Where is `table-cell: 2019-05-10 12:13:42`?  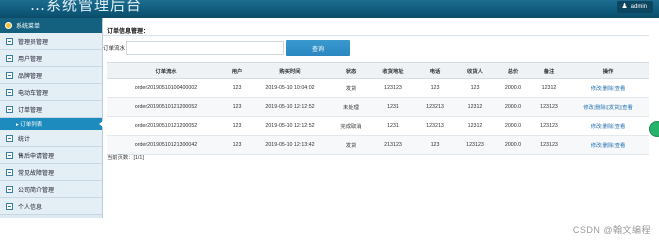
table-cell: 2019-05-10 12:13:42 is located at coordinates (290, 145).